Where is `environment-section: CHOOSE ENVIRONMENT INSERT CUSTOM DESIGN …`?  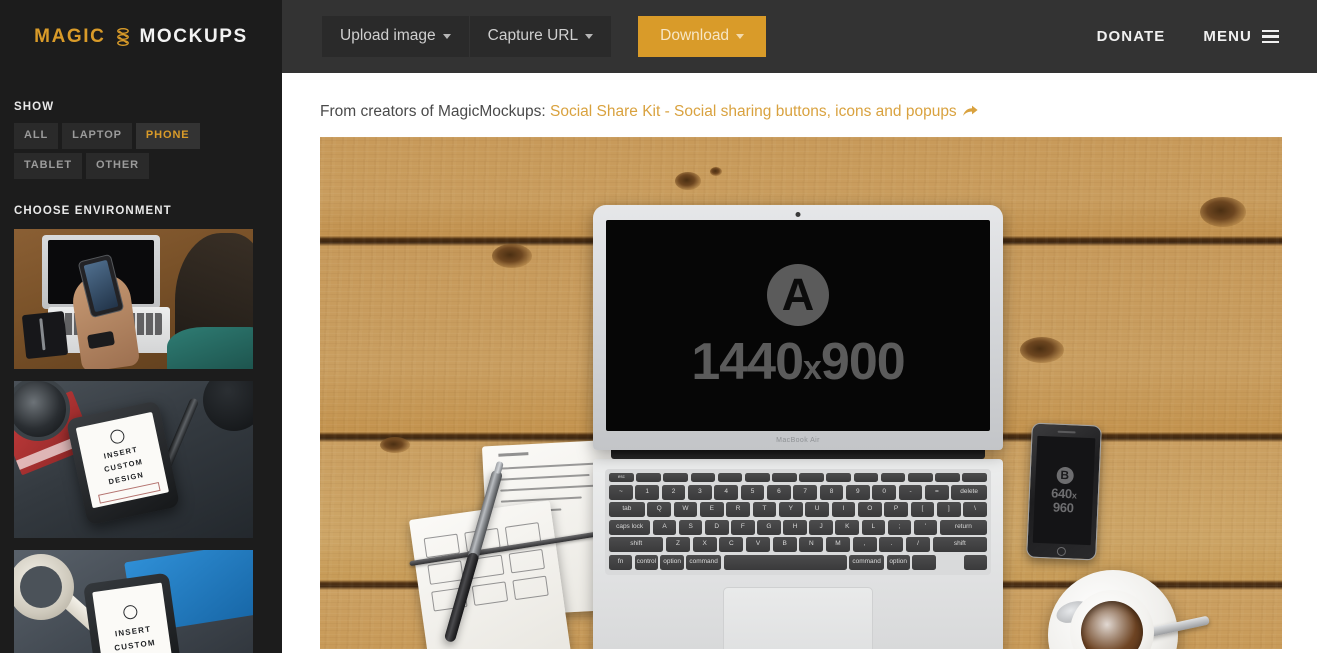
environment-section: CHOOSE ENVIRONMENT INSERT CUSTOM DESIGN … is located at coordinates (141, 429).